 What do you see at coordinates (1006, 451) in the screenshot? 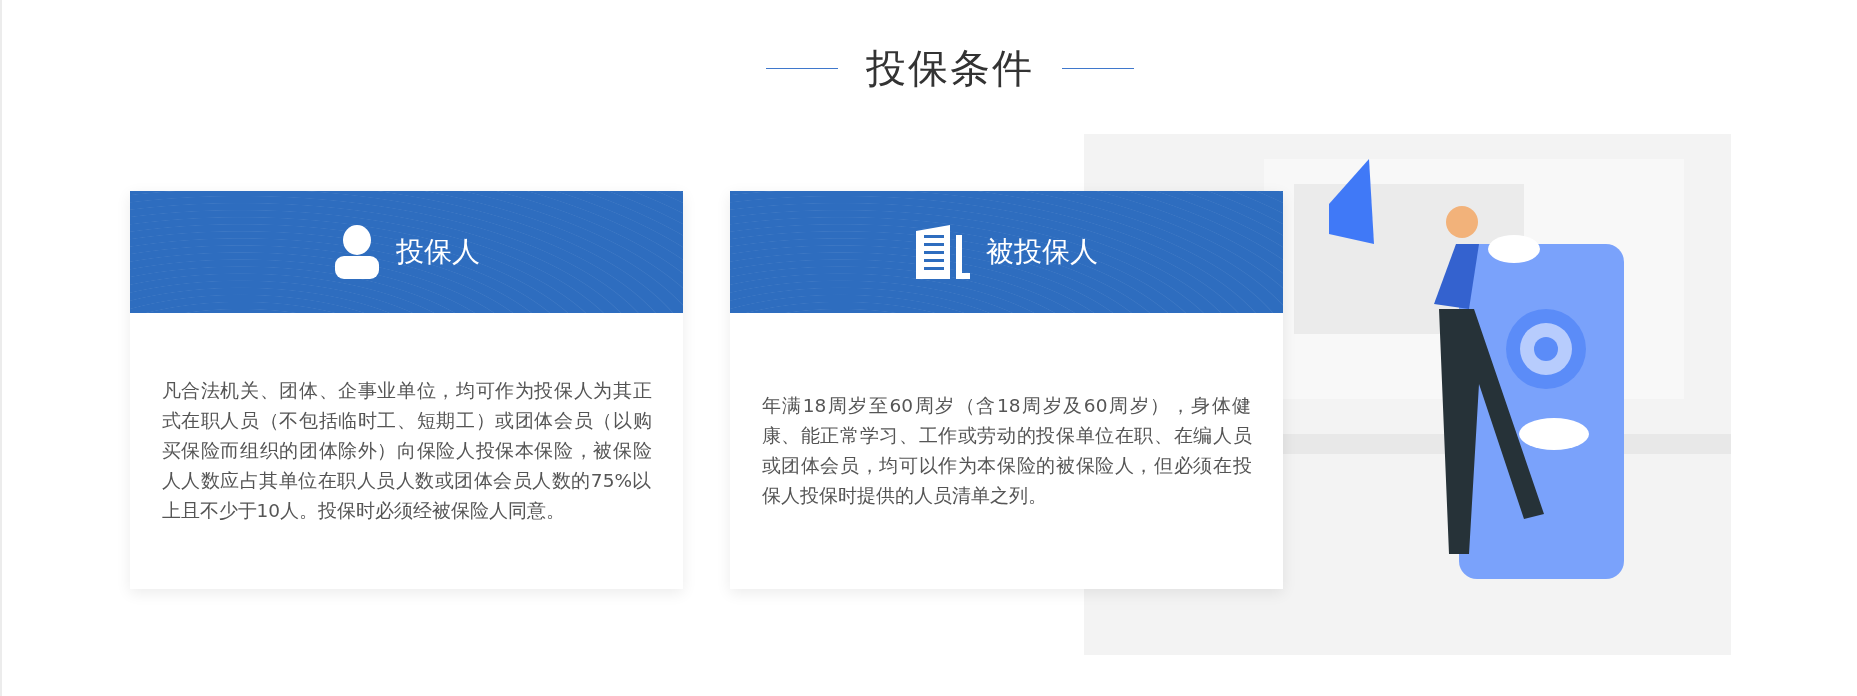
I see `card-text: 年满18周岁至60周岁（含18周岁及60周岁），身体健康、能正常学习、工作或劳动的投保单位在职、在编人员或团体会员，均可以作为本保险的被保险人，但必须在投保人投保时提供的人员清单之列。` at bounding box center [1006, 451].